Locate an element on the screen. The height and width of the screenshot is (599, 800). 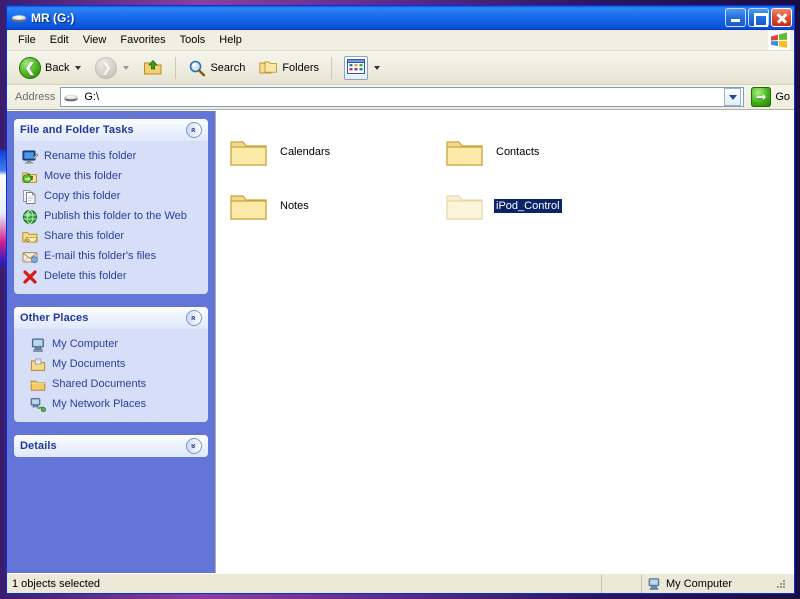
folder-label: Contacts is located at coordinates (518, 152).